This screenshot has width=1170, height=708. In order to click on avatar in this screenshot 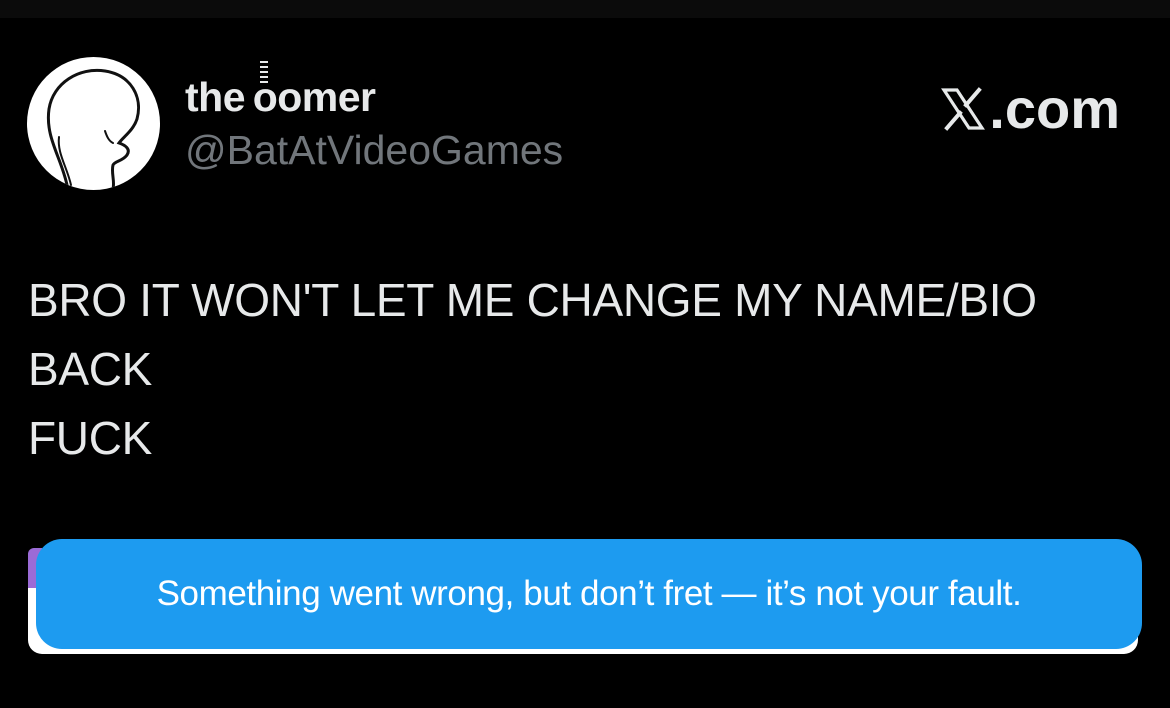, I will do `click(93, 123)`.